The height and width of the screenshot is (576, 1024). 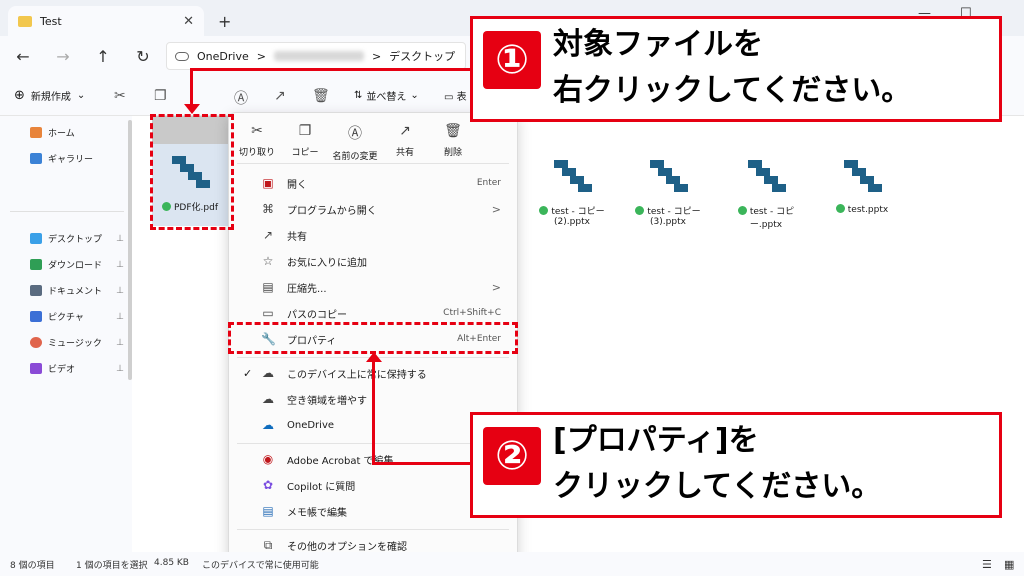 What do you see at coordinates (453, 140) in the screenshot?
I see `delete-button: 🗑 削除` at bounding box center [453, 140].